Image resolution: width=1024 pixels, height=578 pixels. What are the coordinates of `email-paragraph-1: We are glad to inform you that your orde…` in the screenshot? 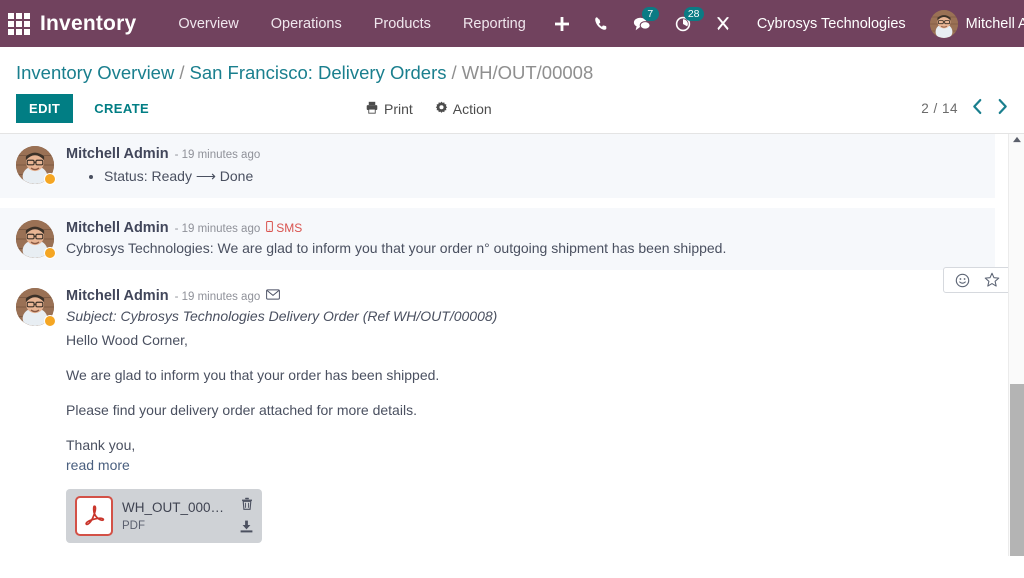 It's located at (253, 375).